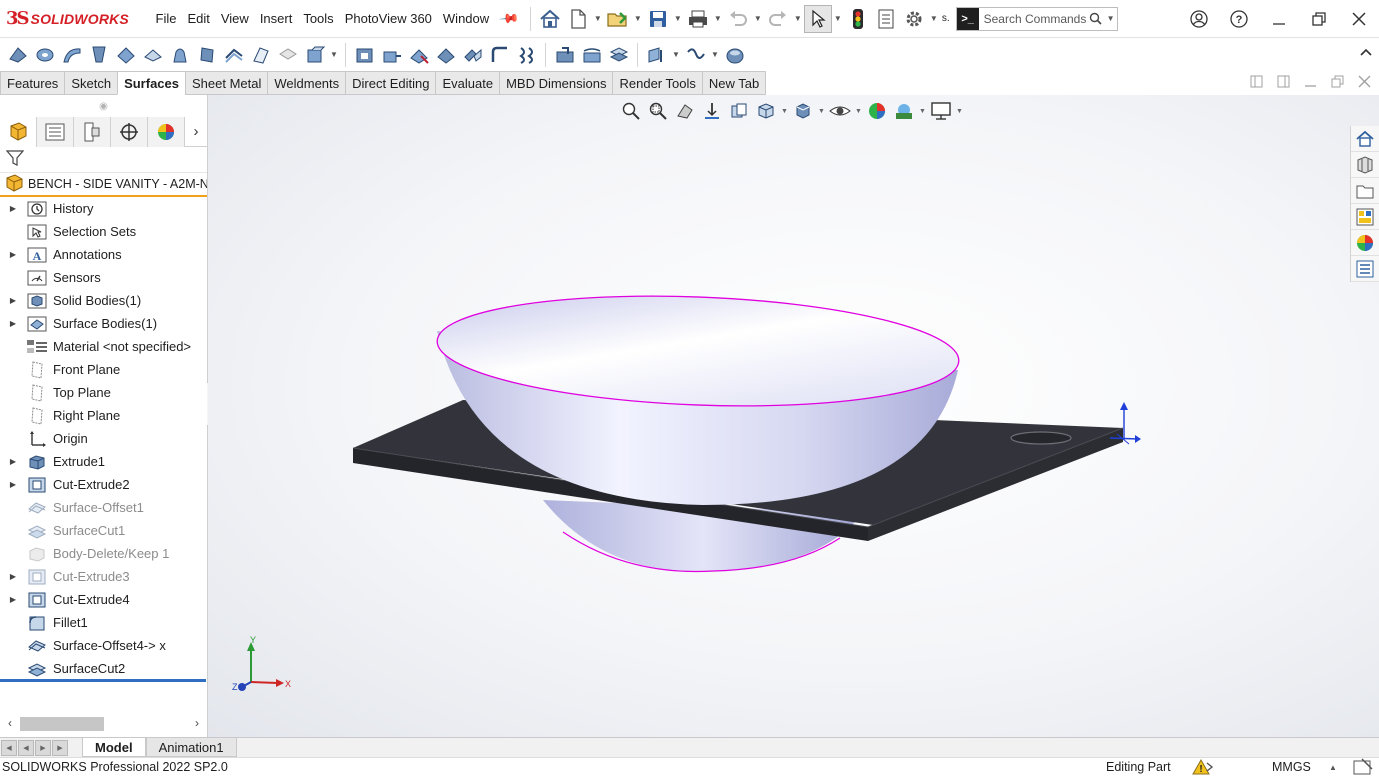 The image size is (1379, 776). Describe the element at coordinates (1036, 18) in the screenshot. I see `search-commands-input: >_ Search Commands ▼` at that location.